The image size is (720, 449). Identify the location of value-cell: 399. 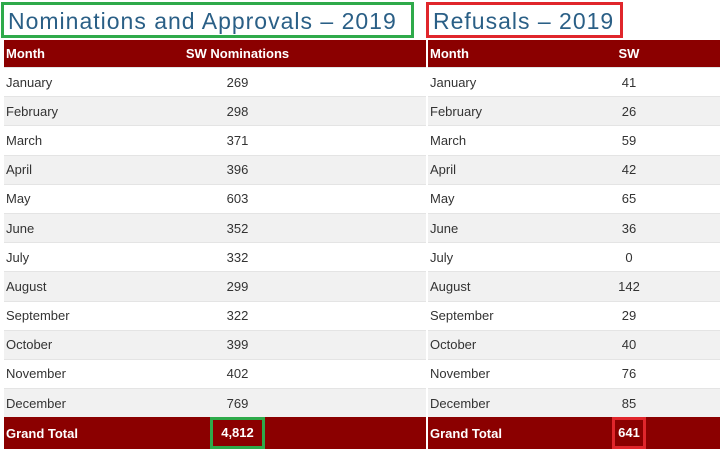
(237, 344).